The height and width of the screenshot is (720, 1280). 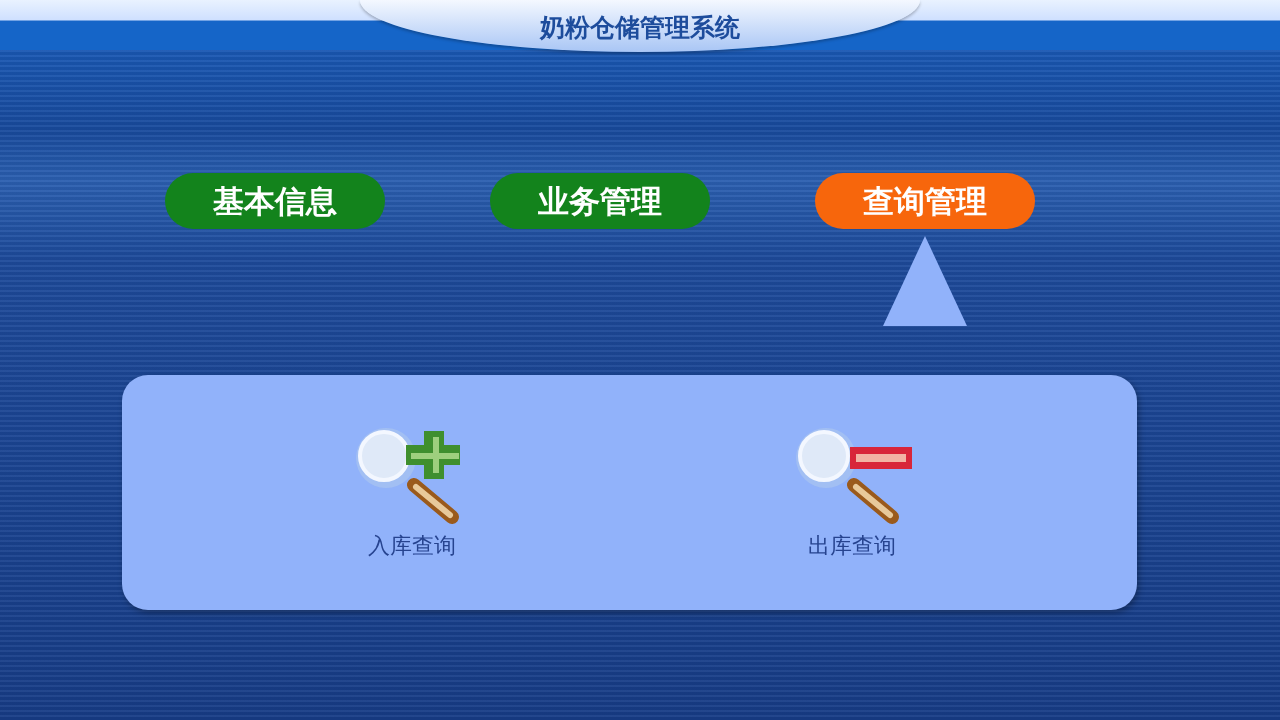 What do you see at coordinates (600, 201) in the screenshot?
I see `nav-tab: 业务管理` at bounding box center [600, 201].